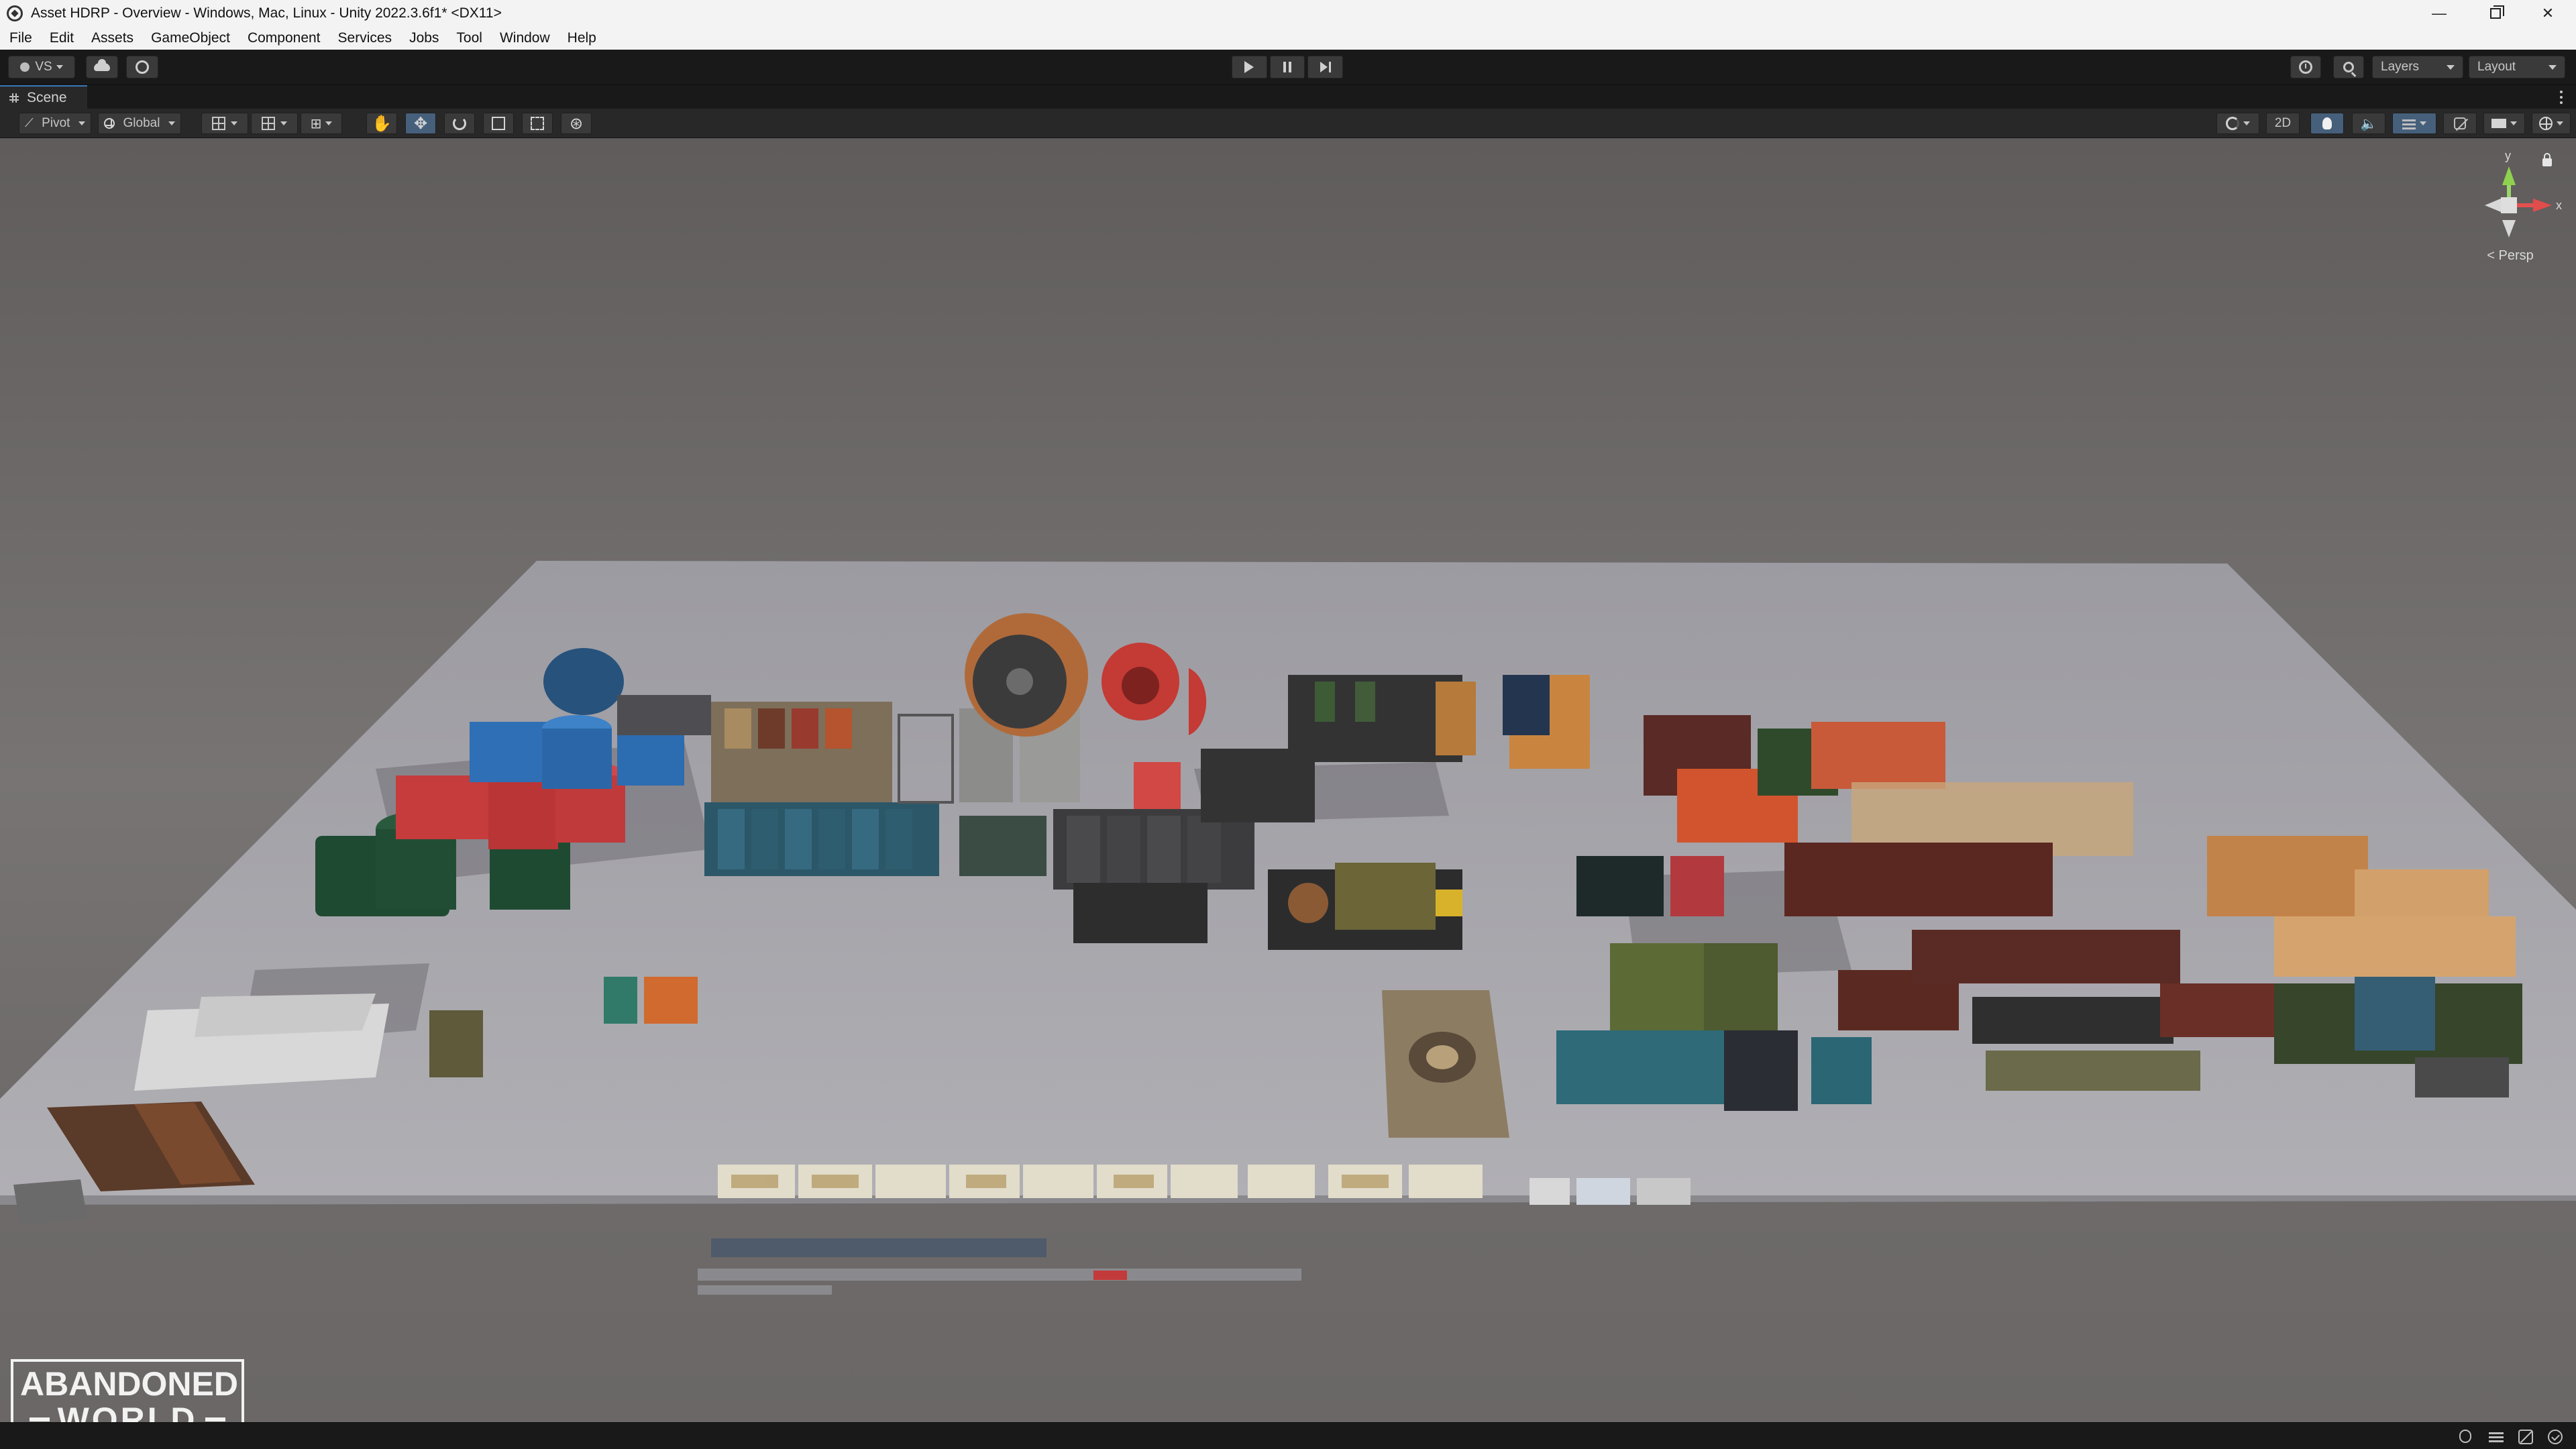 Image resolution: width=2576 pixels, height=1449 pixels. What do you see at coordinates (2546, 123) in the screenshot?
I see `gizmo-icon` at bounding box center [2546, 123].